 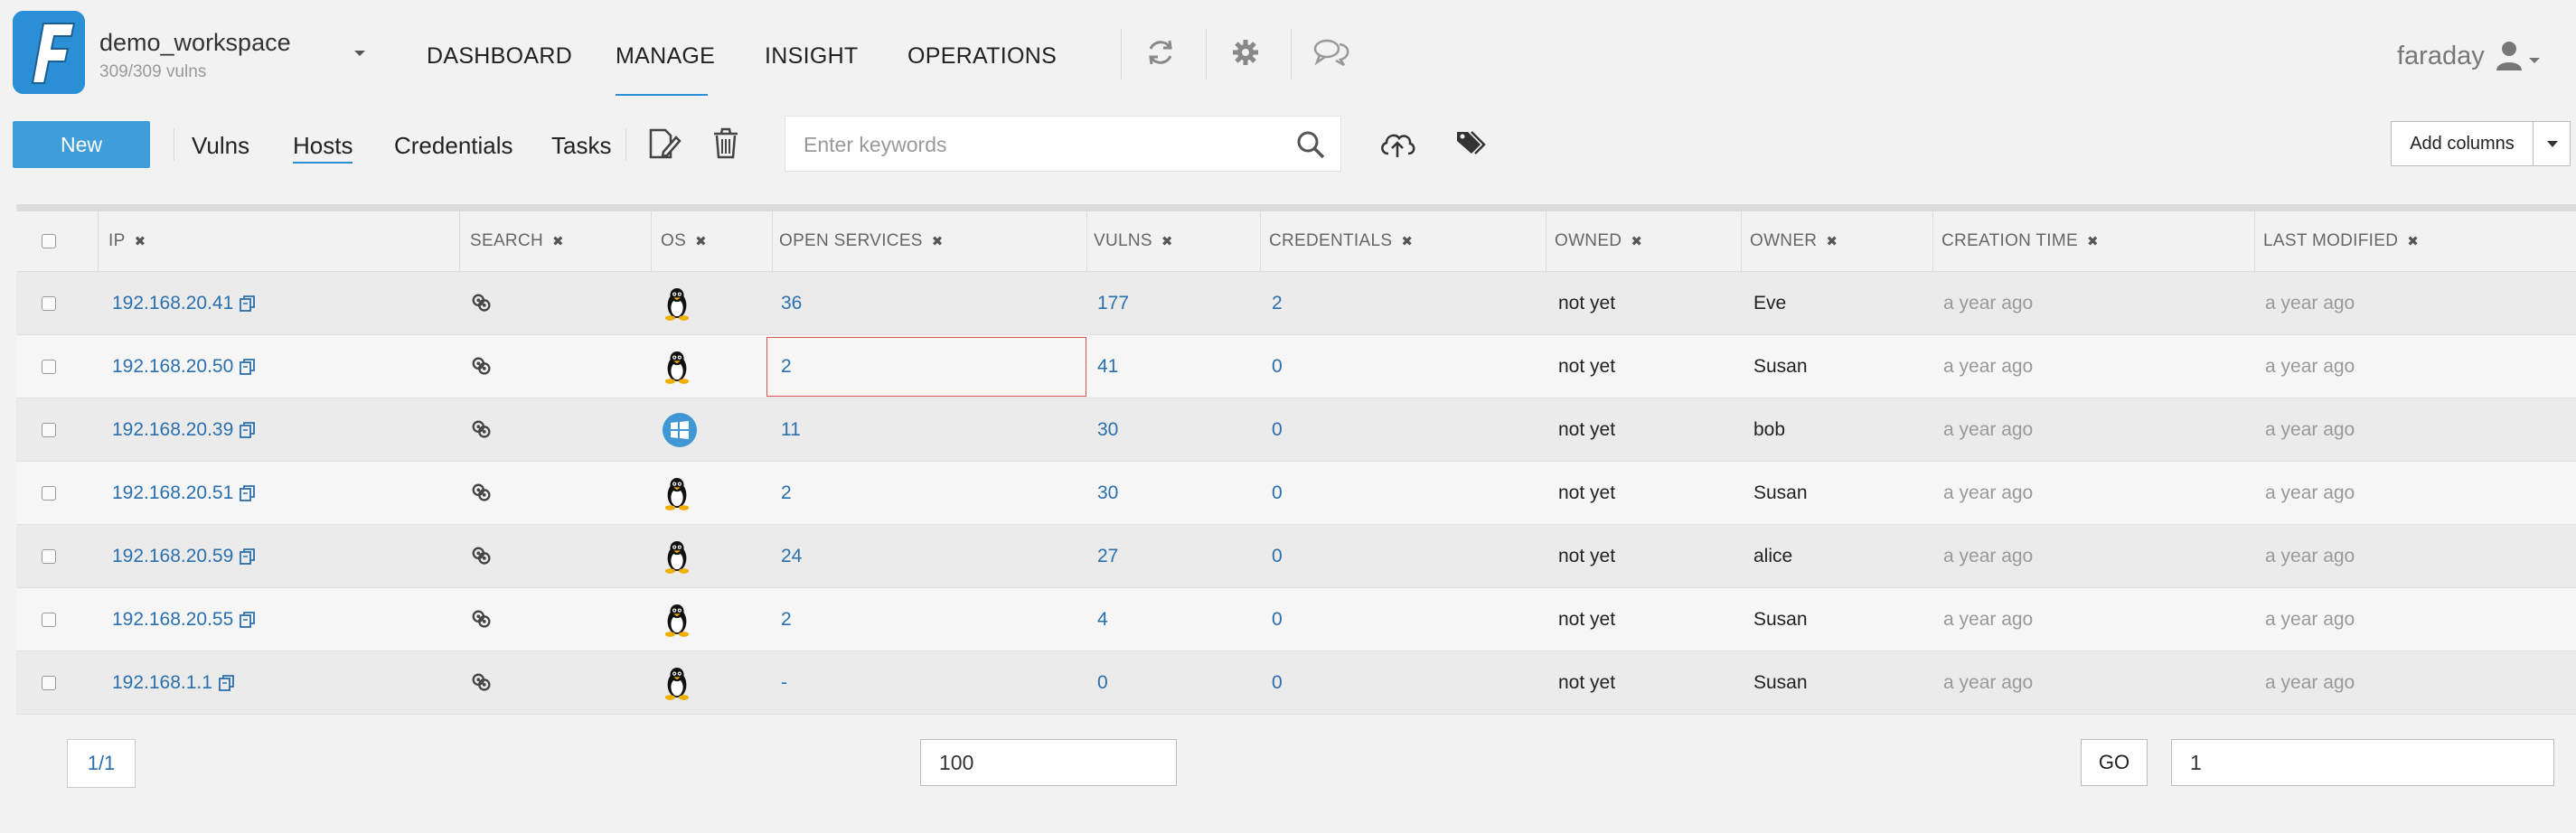 What do you see at coordinates (1102, 682) in the screenshot?
I see `vulns-count: 0` at bounding box center [1102, 682].